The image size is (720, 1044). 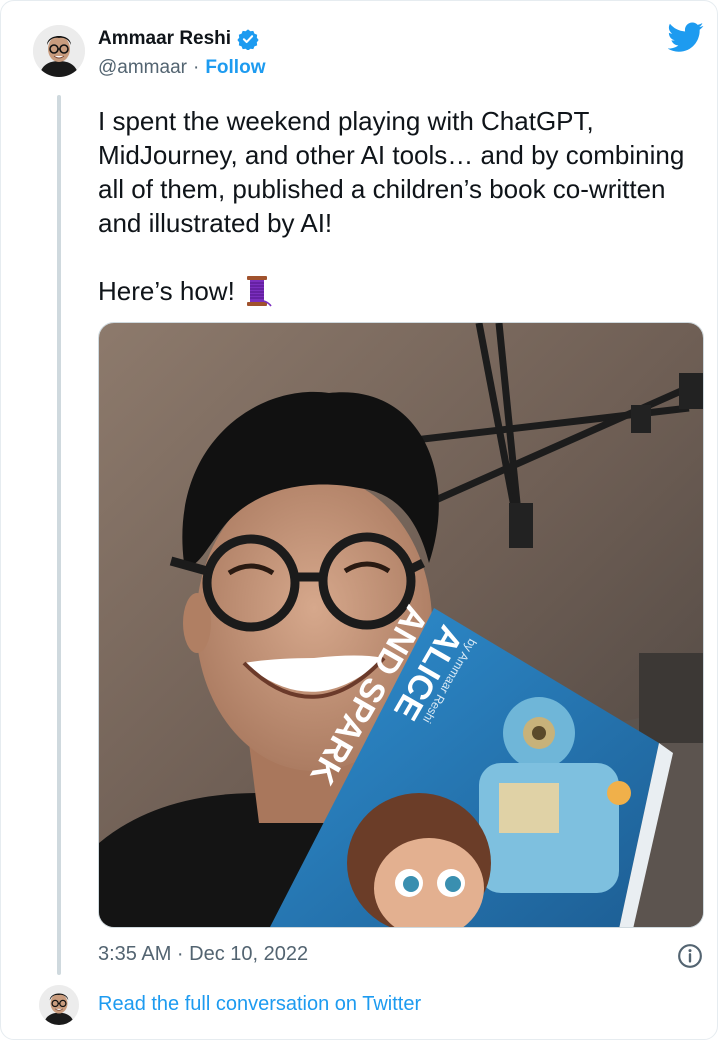 I want to click on tweet-text-heres-how: Here’s how!, so click(x=166, y=291).